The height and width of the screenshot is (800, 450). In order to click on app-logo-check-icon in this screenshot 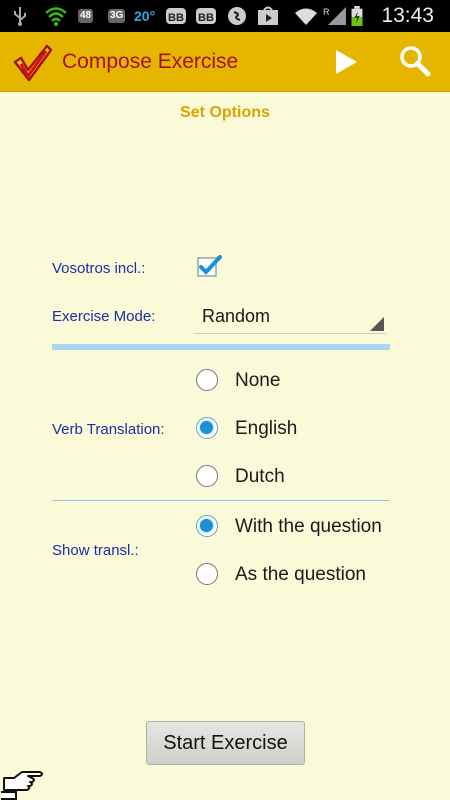, I will do `click(32, 63)`.